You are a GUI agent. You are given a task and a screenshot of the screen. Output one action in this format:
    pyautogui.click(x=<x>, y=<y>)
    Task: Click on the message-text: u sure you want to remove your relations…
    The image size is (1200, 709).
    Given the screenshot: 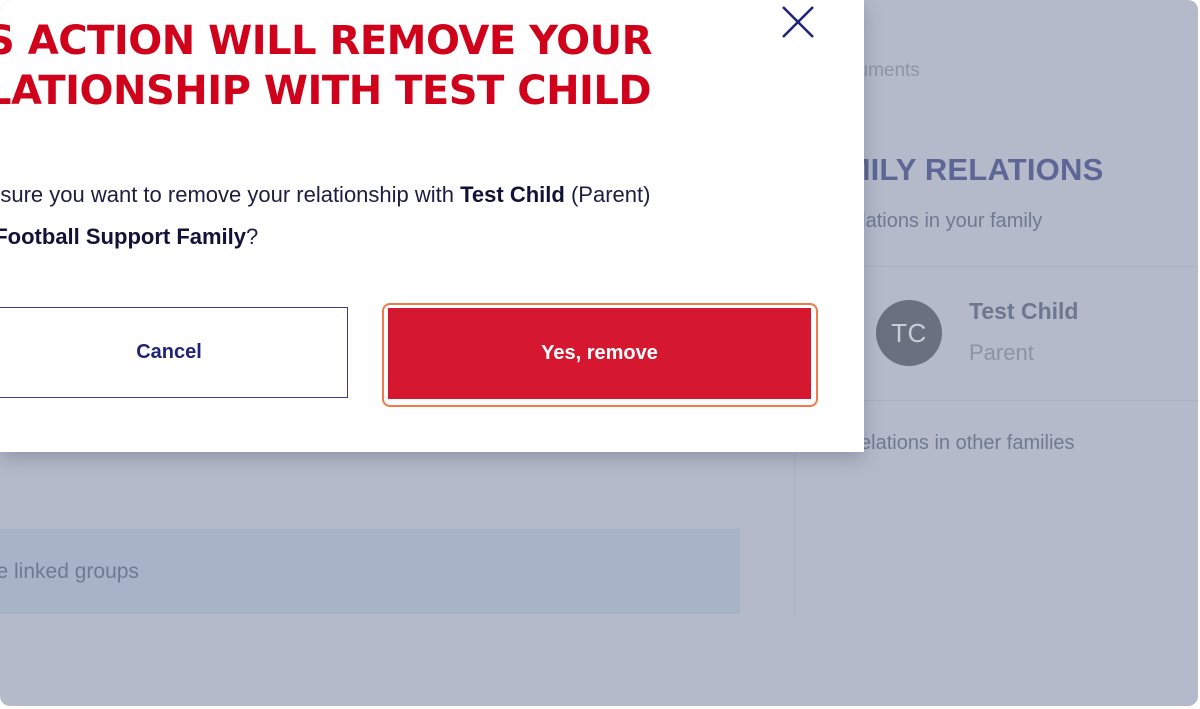 What is the action you would take?
    pyautogui.click(x=230, y=194)
    